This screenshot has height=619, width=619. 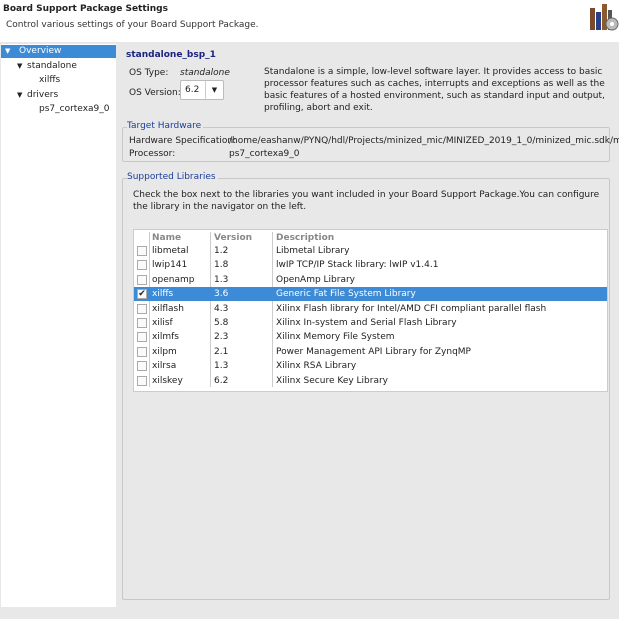 What do you see at coordinates (167, 380) in the screenshot?
I see `library-name: xilskey` at bounding box center [167, 380].